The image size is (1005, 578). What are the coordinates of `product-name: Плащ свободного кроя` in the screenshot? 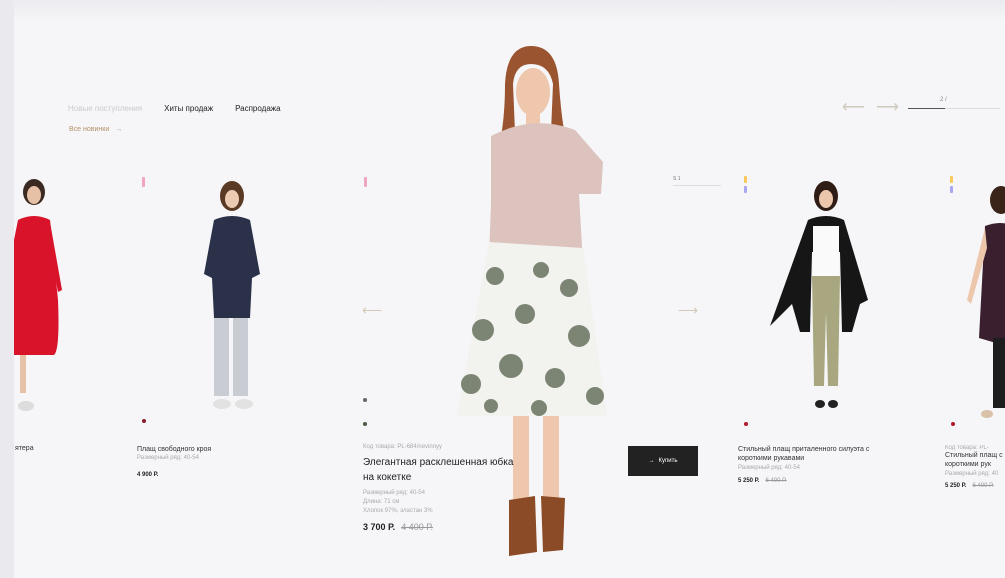 It's located at (222, 449).